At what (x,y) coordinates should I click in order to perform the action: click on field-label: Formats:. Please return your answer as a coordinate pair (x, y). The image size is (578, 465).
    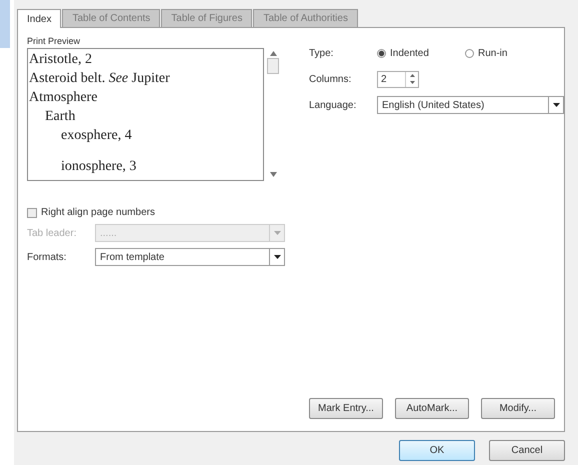
    Looking at the image, I should click on (47, 257).